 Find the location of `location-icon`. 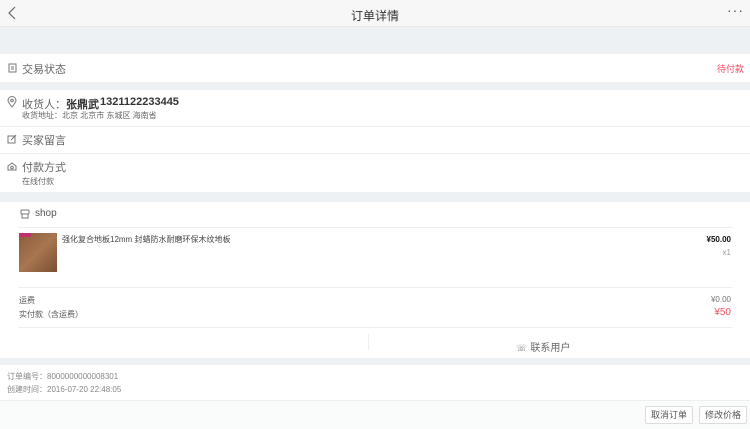

location-icon is located at coordinates (12, 102).